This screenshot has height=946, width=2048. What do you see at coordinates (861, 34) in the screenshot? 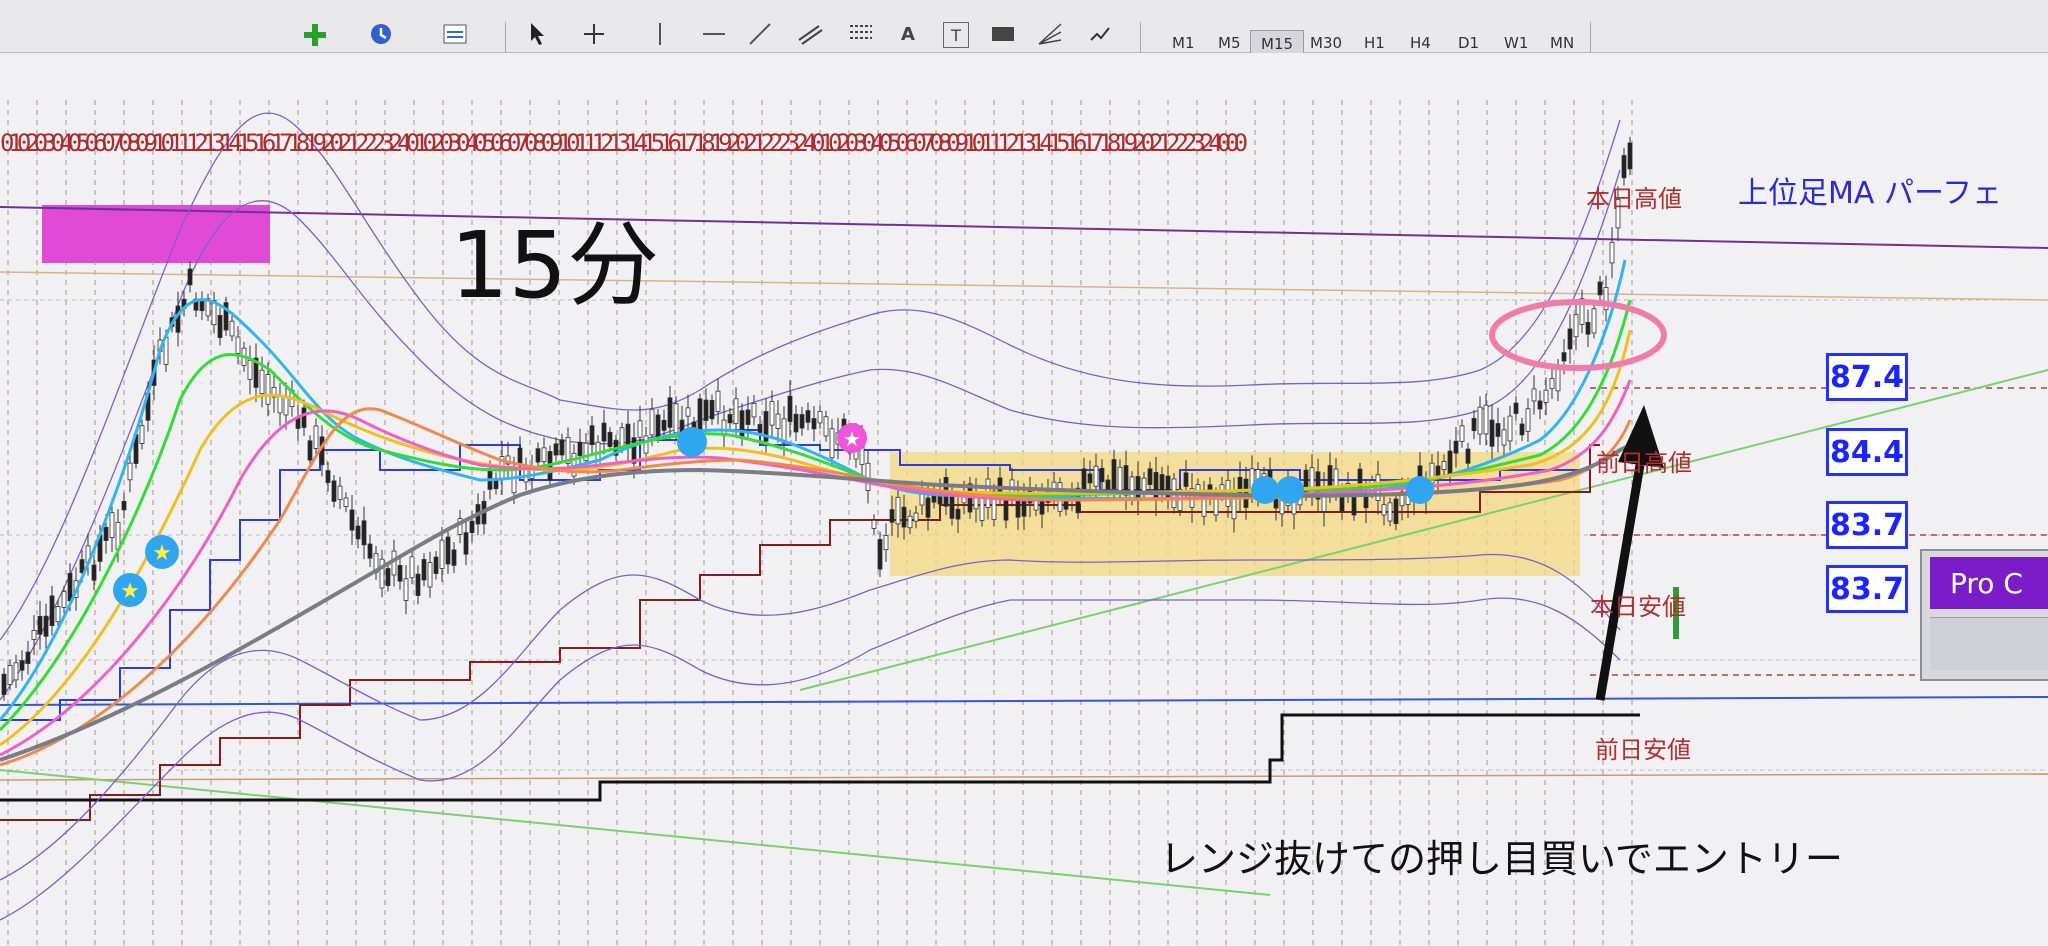
I see `fibonacci-icon` at bounding box center [861, 34].